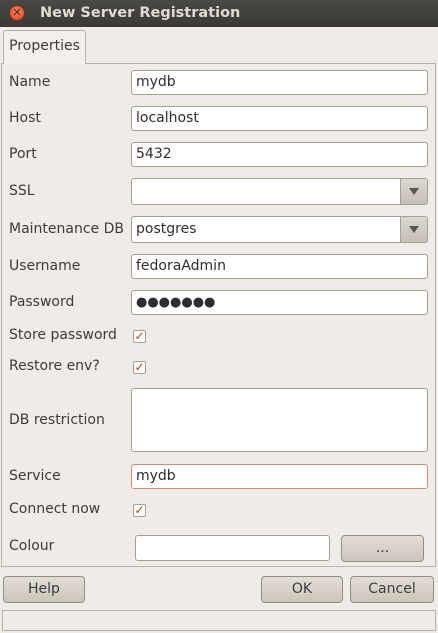  I want to click on status-bar, so click(219, 620).